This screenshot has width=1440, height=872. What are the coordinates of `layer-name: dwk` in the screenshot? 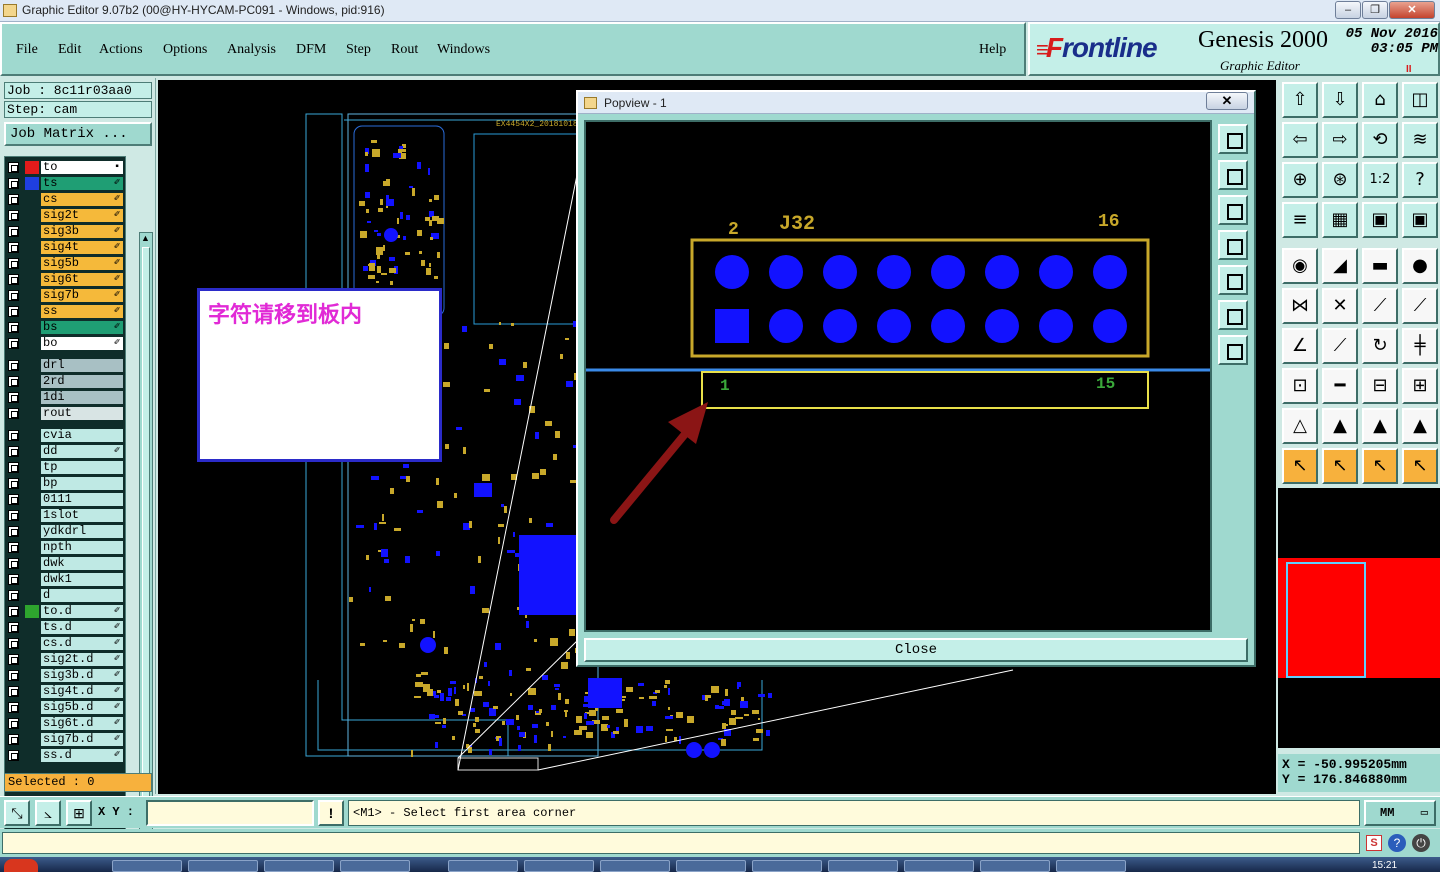 It's located at (82, 563).